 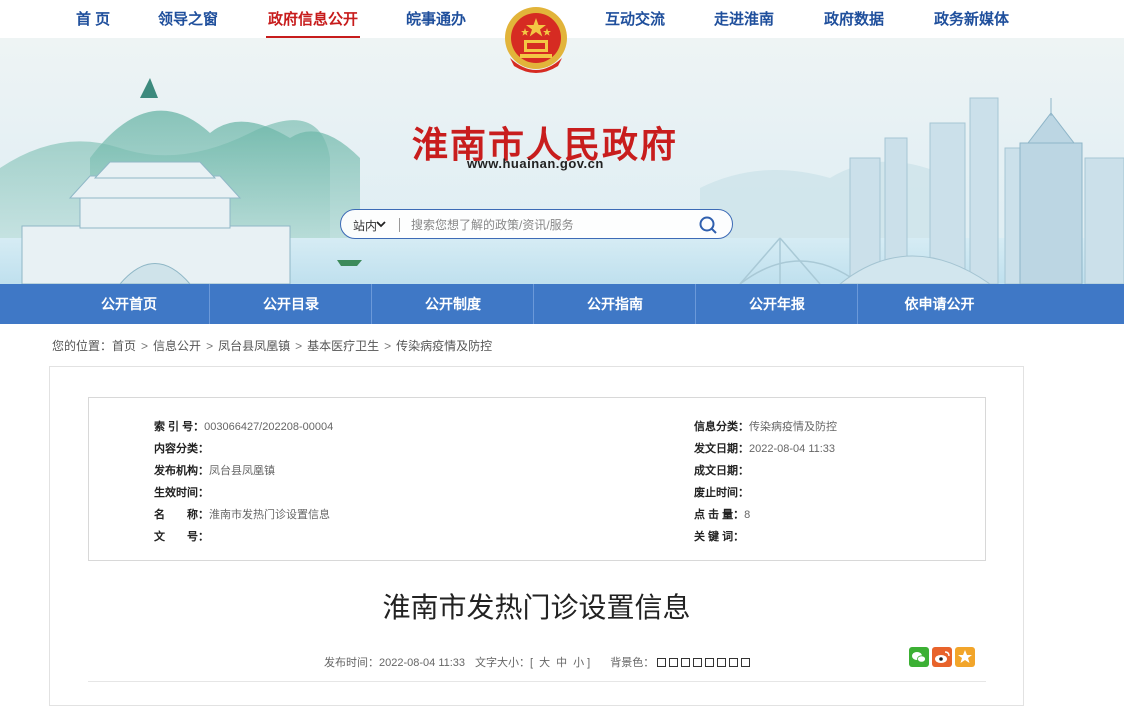 I want to click on meta-effective-time: 生效时间：, so click(x=181, y=492).